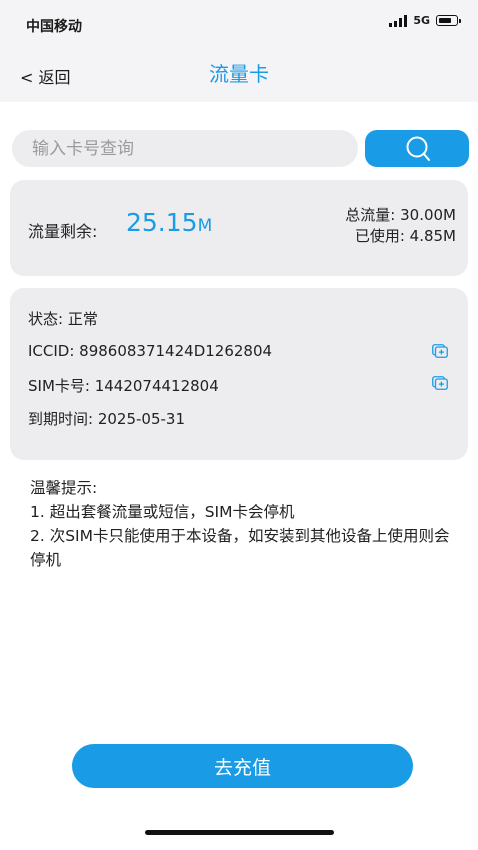  Describe the element at coordinates (239, 74) in the screenshot. I see `page-title: 流量卡` at that location.